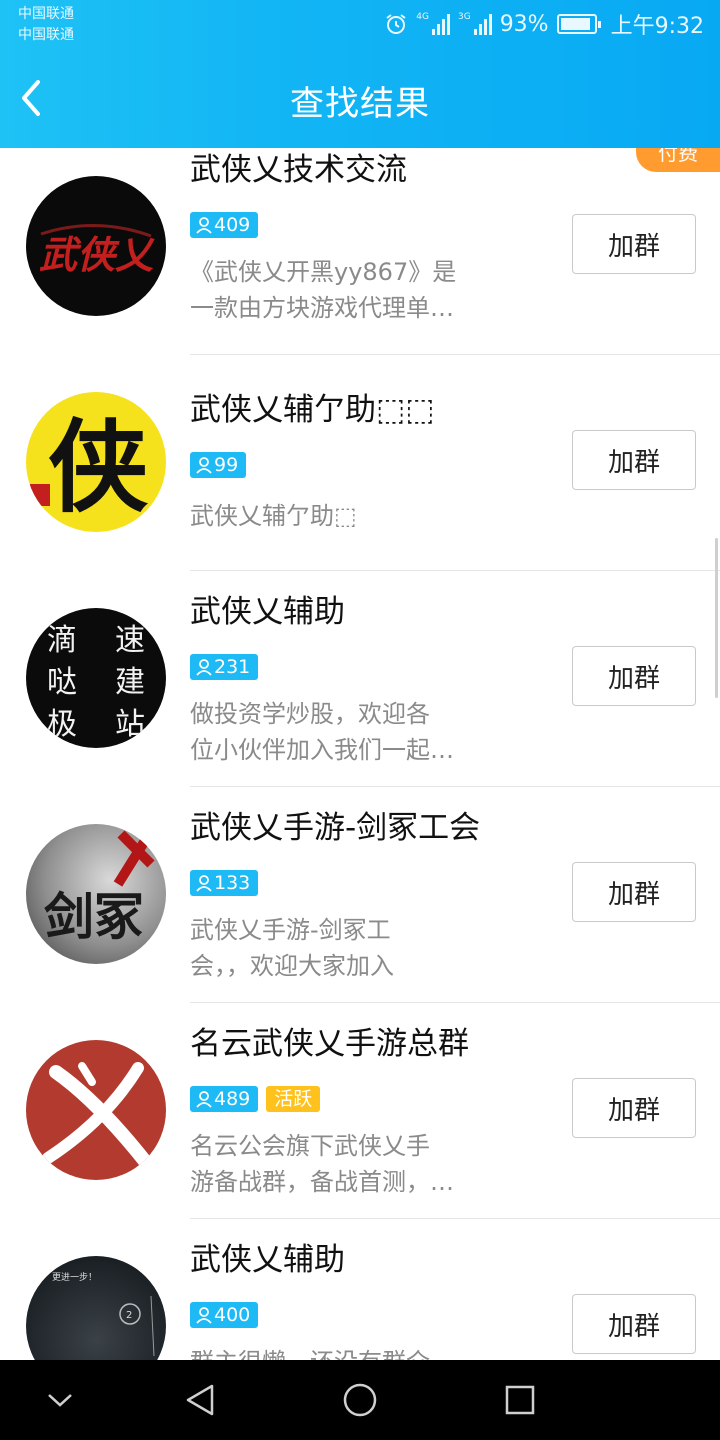 The image size is (720, 1440). I want to click on carrier-2: 中国联通, so click(46, 35).